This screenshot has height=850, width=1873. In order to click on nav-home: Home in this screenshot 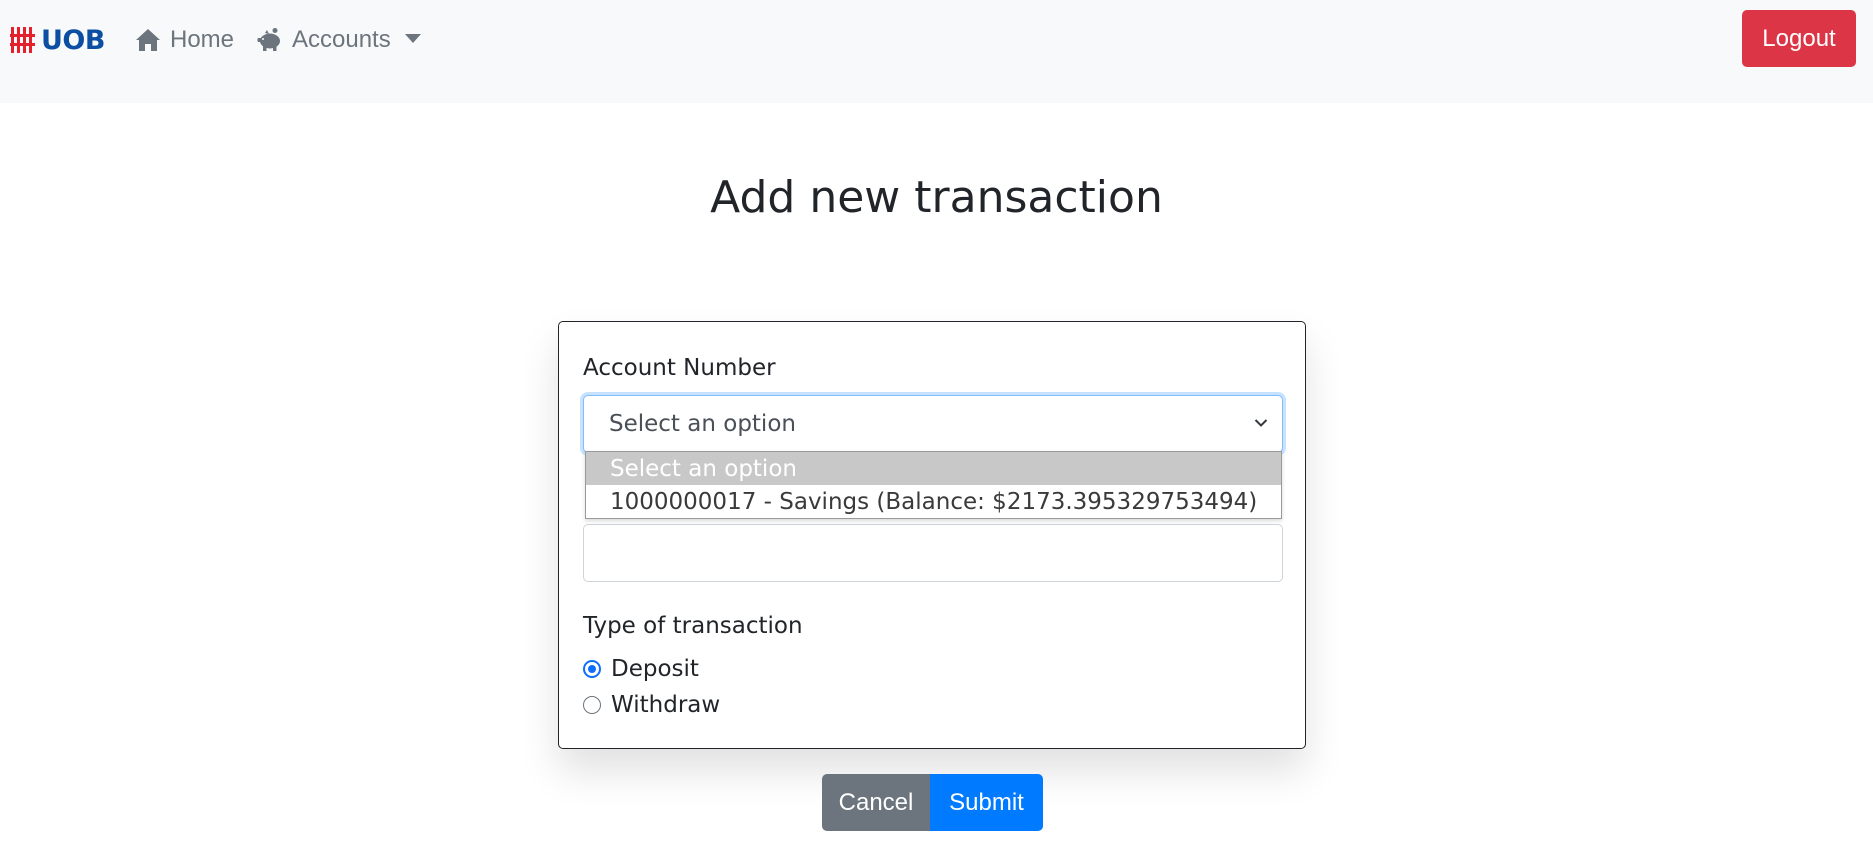, I will do `click(184, 40)`.